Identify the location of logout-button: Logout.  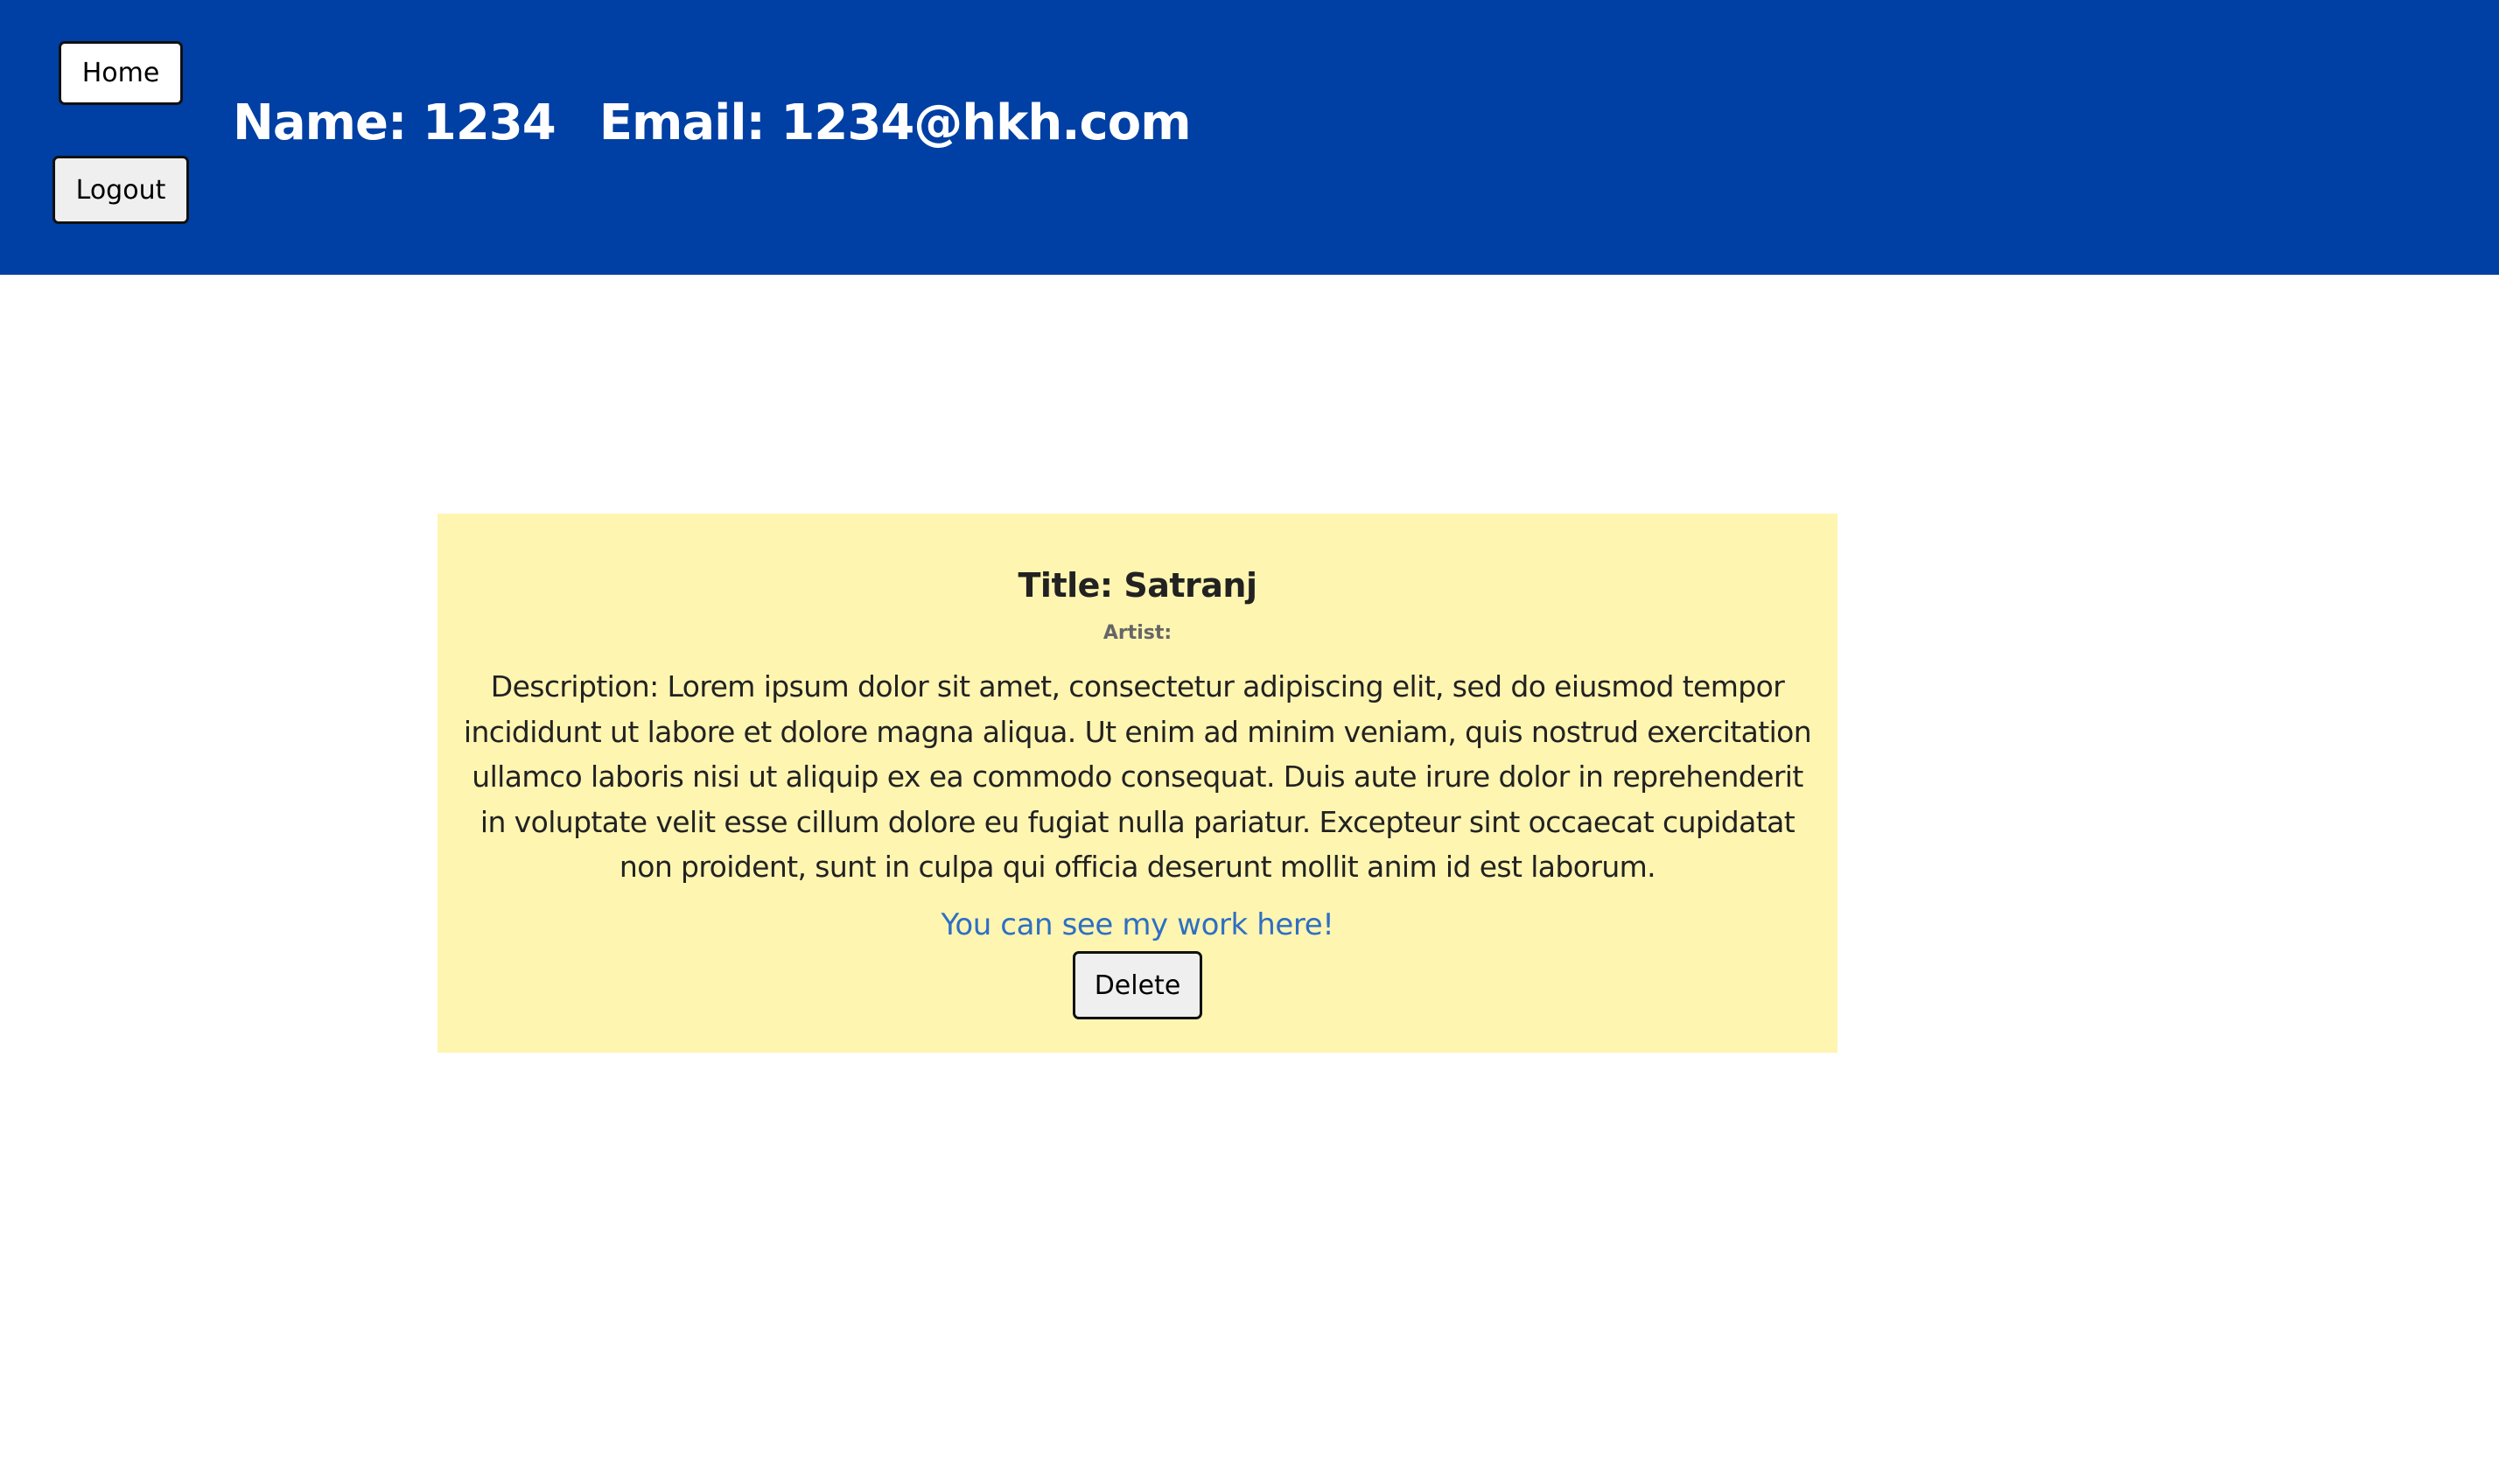
(120, 190).